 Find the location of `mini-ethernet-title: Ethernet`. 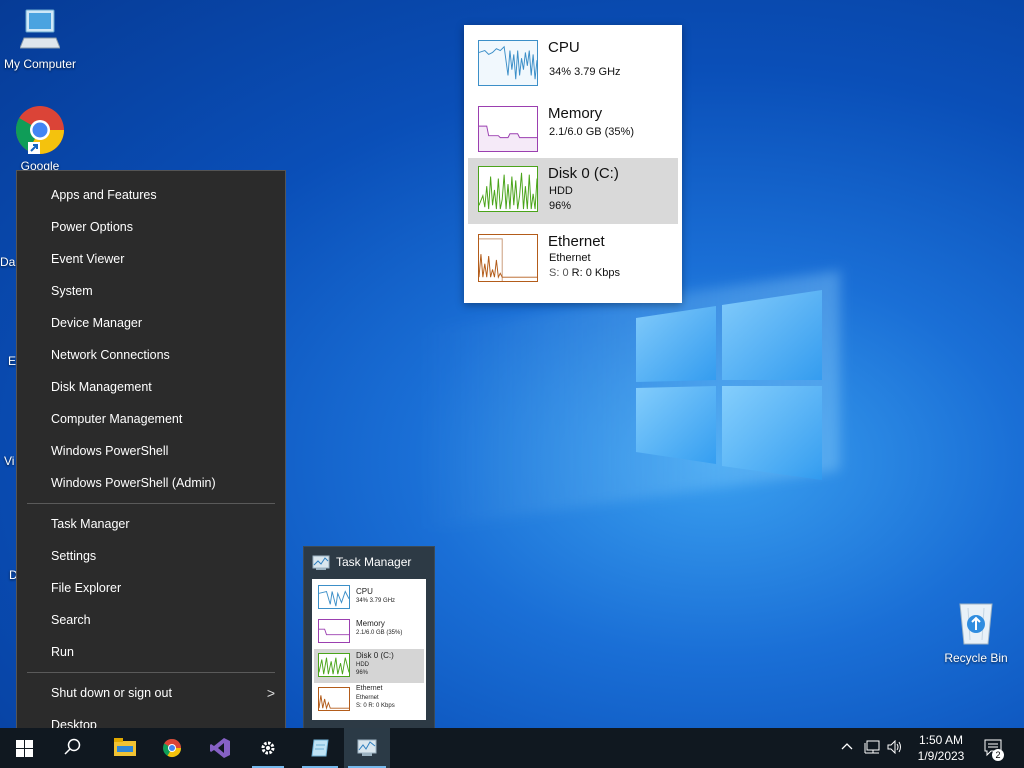

mini-ethernet-title: Ethernet is located at coordinates (369, 688).